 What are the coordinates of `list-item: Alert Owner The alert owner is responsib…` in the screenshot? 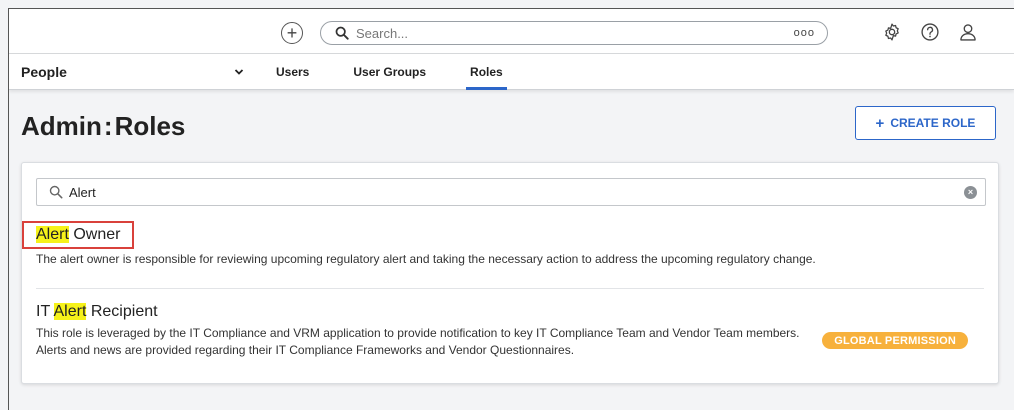 It's located at (494, 244).